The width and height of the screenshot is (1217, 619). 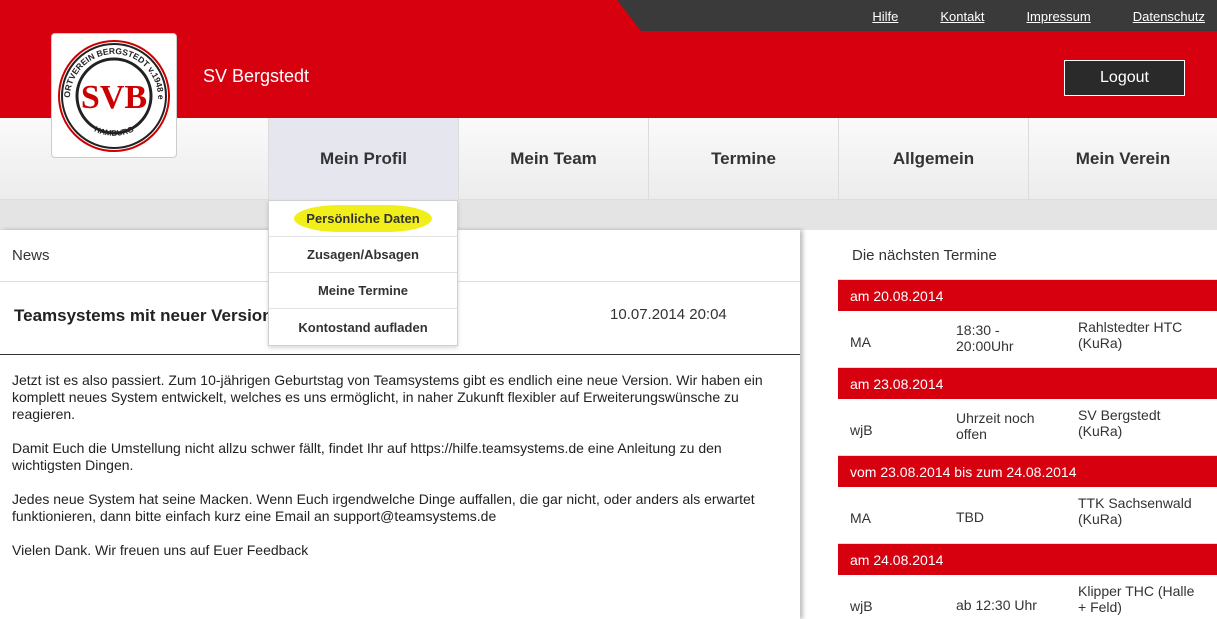 I want to click on termin-time: TBD, so click(x=970, y=517).